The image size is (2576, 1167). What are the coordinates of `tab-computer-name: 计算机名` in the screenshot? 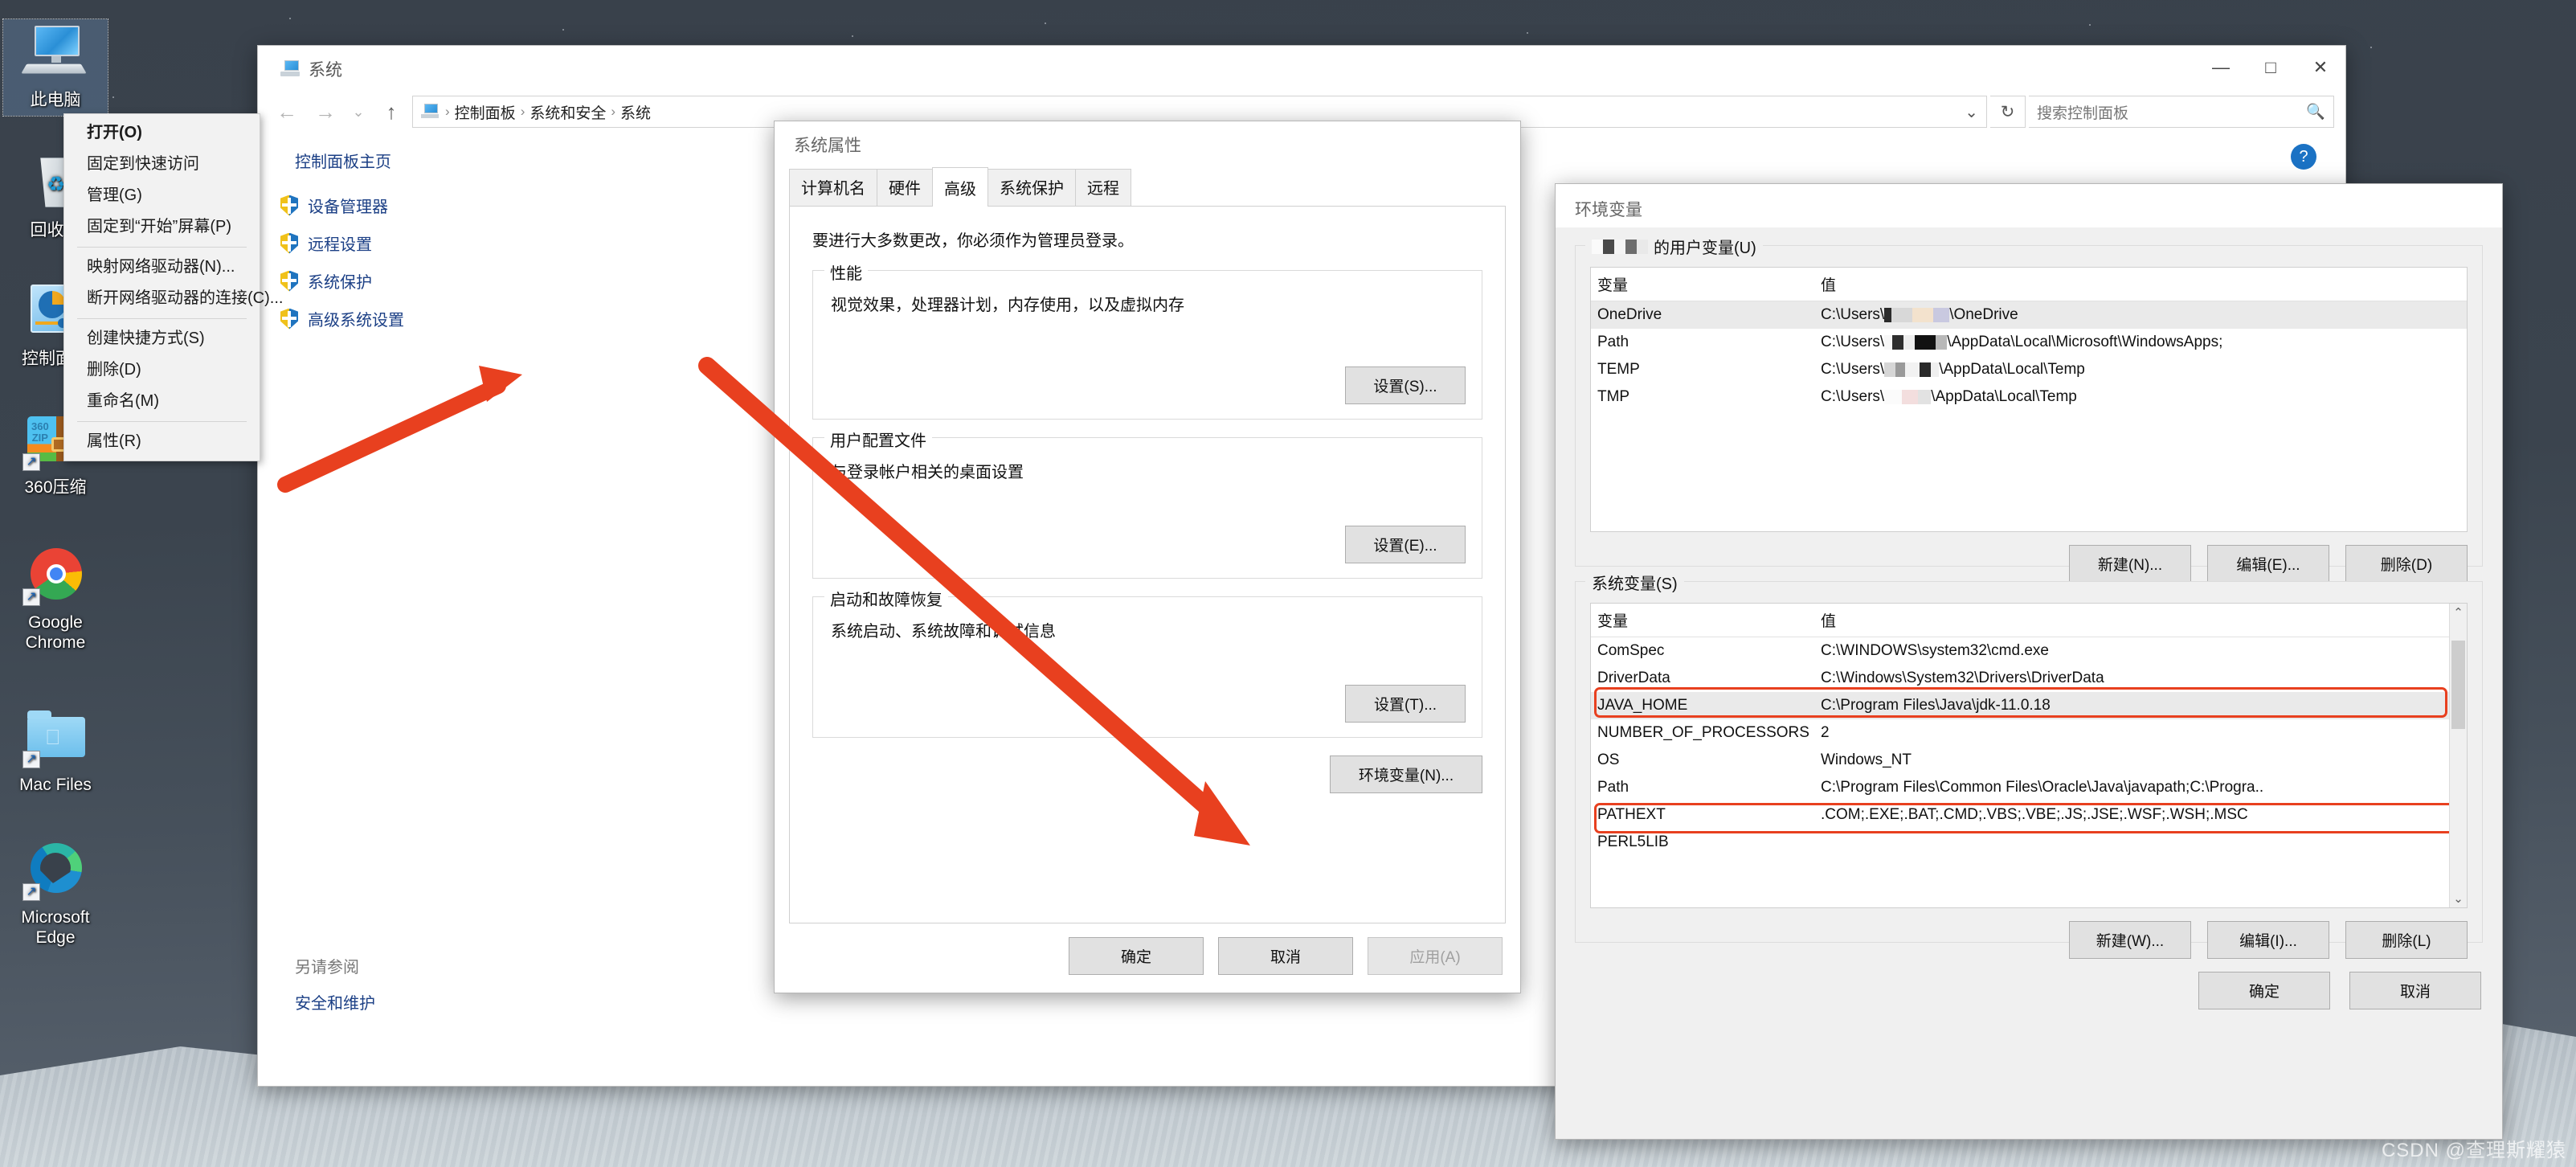 It's located at (833, 187).